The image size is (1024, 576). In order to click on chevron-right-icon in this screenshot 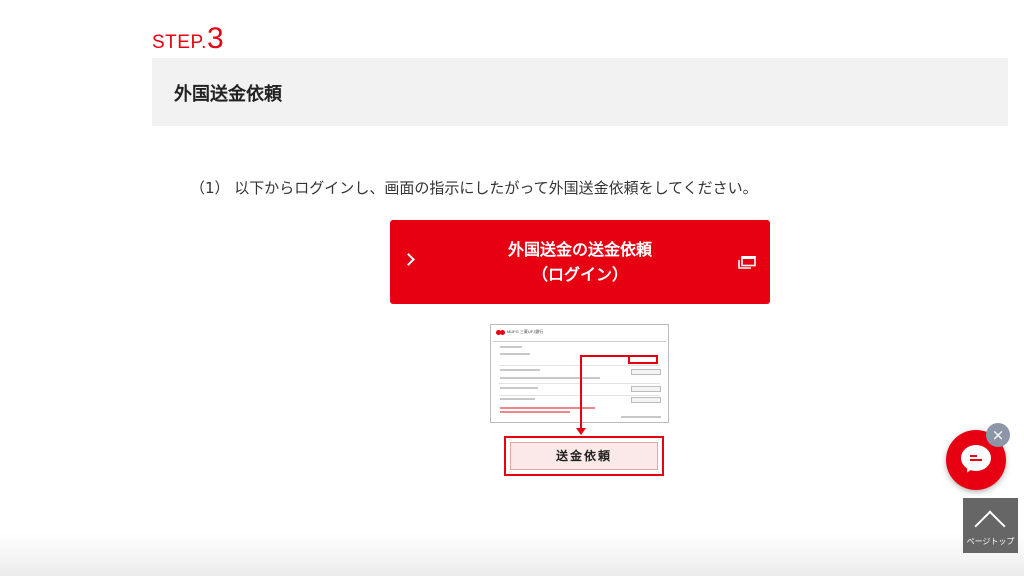, I will do `click(408, 259)`.